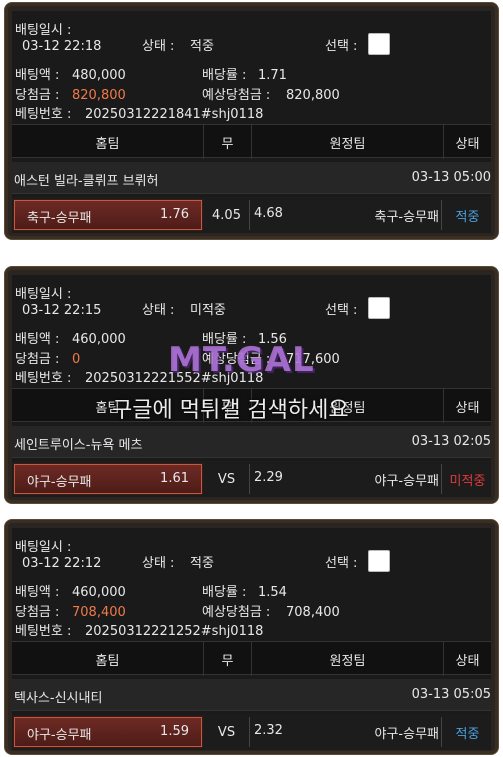 The height and width of the screenshot is (757, 503). What do you see at coordinates (268, 477) in the screenshot?
I see `away-odd: 2.29` at bounding box center [268, 477].